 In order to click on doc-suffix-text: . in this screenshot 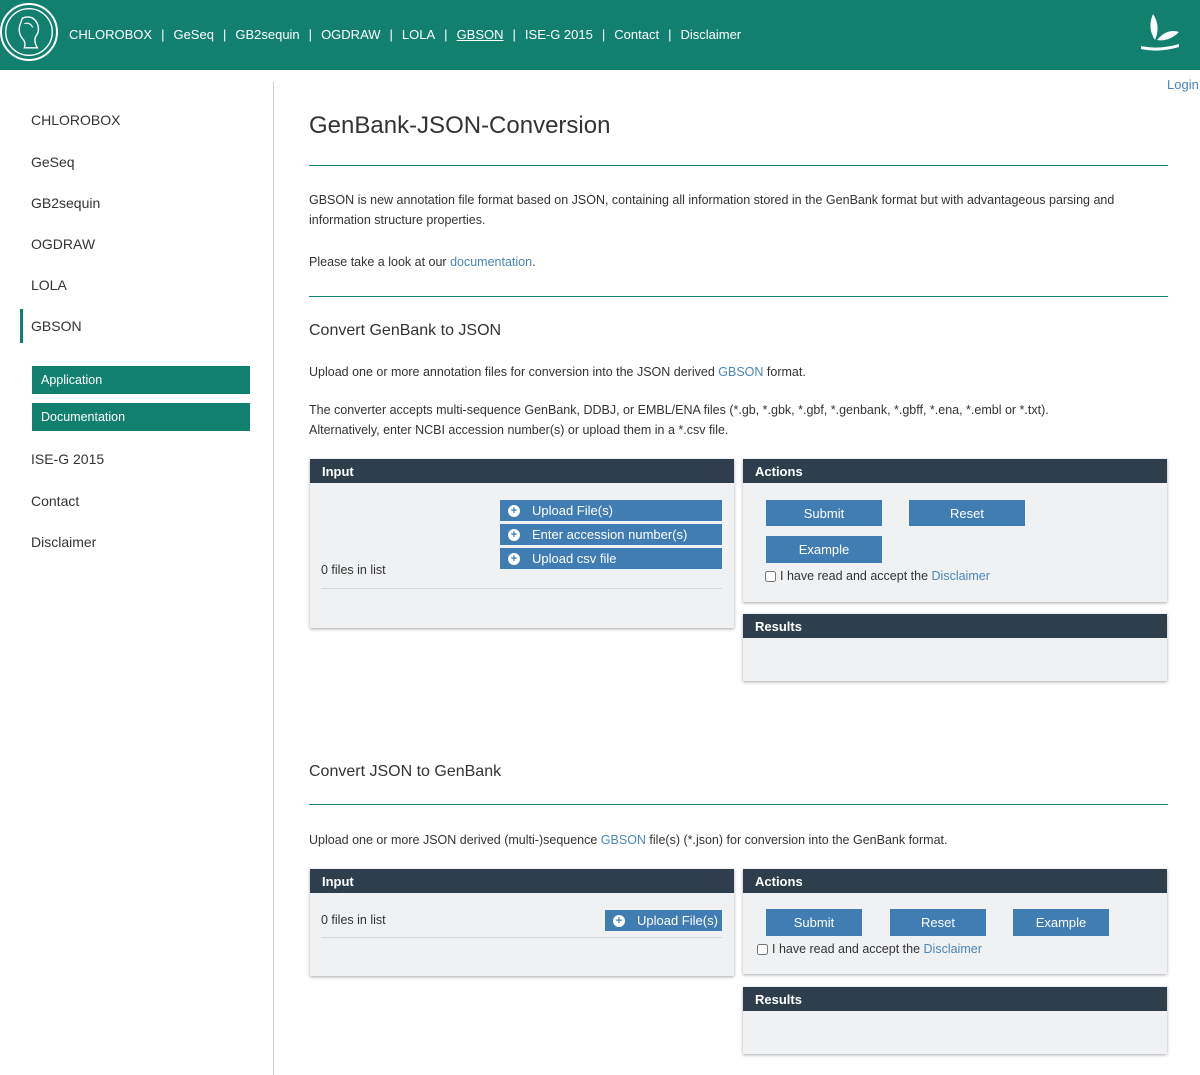, I will do `click(534, 262)`.